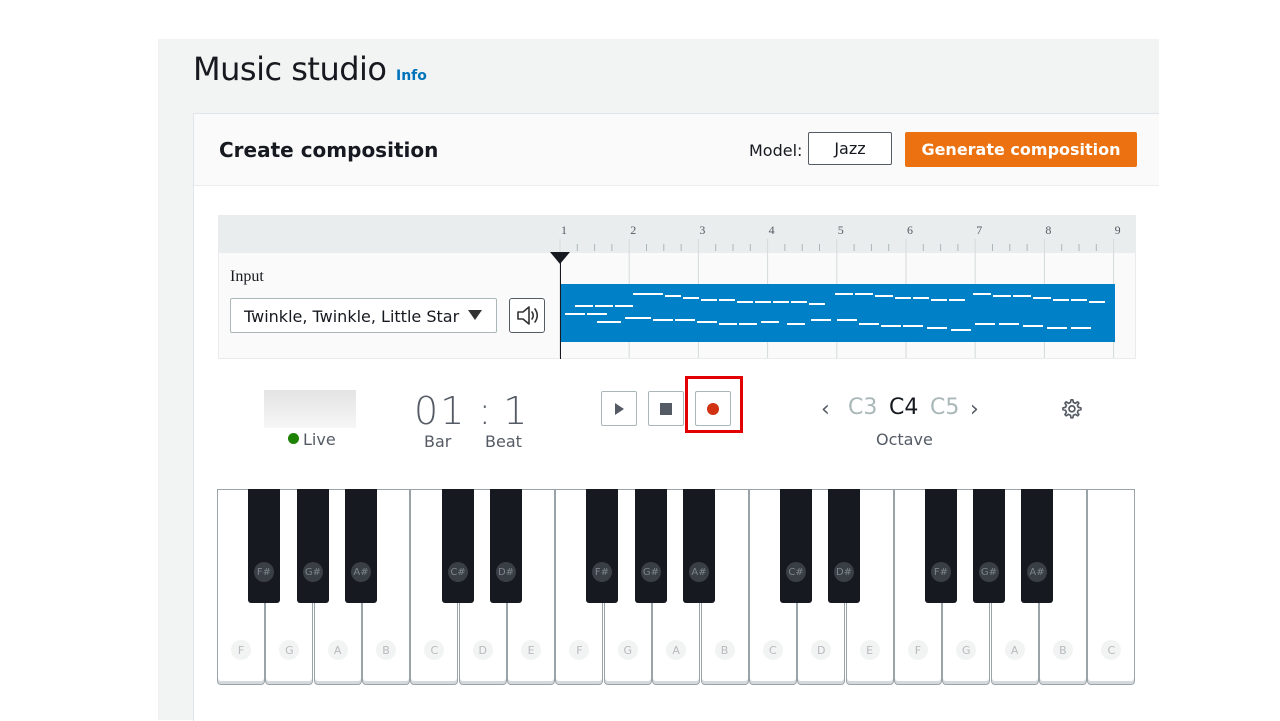  What do you see at coordinates (352, 316) in the screenshot?
I see `input-track-value: Twinkle, Twinkle, Little Star` at bounding box center [352, 316].